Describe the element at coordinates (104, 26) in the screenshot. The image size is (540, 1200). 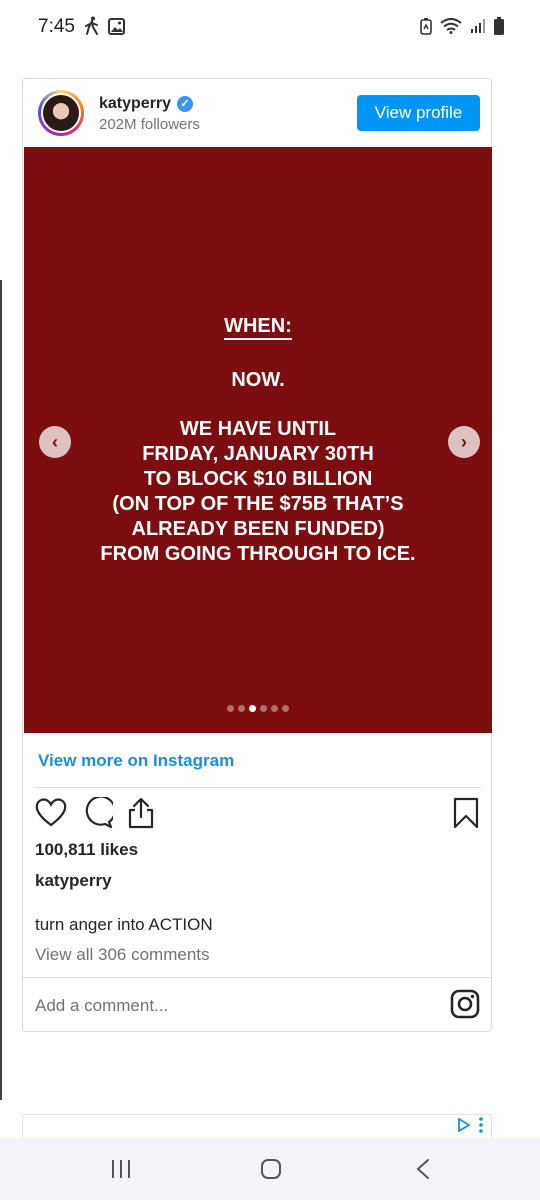
I see `status-icons-left` at that location.